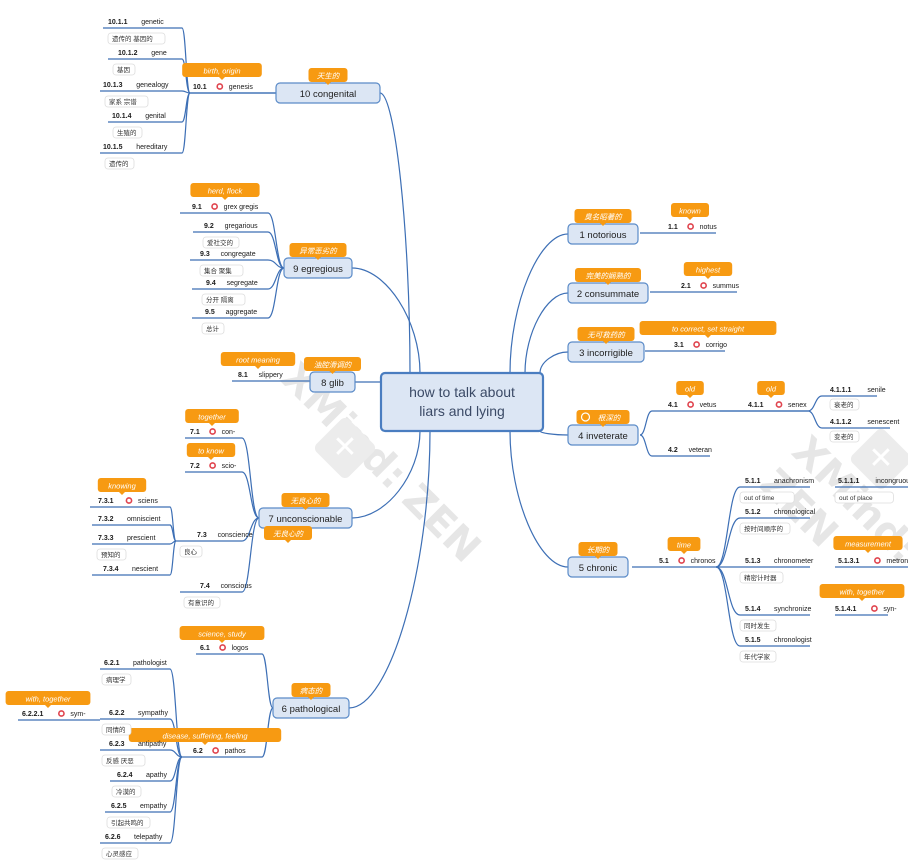  I want to click on subtopic-7-3-4: 7.3.4 nescient, so click(130, 569).